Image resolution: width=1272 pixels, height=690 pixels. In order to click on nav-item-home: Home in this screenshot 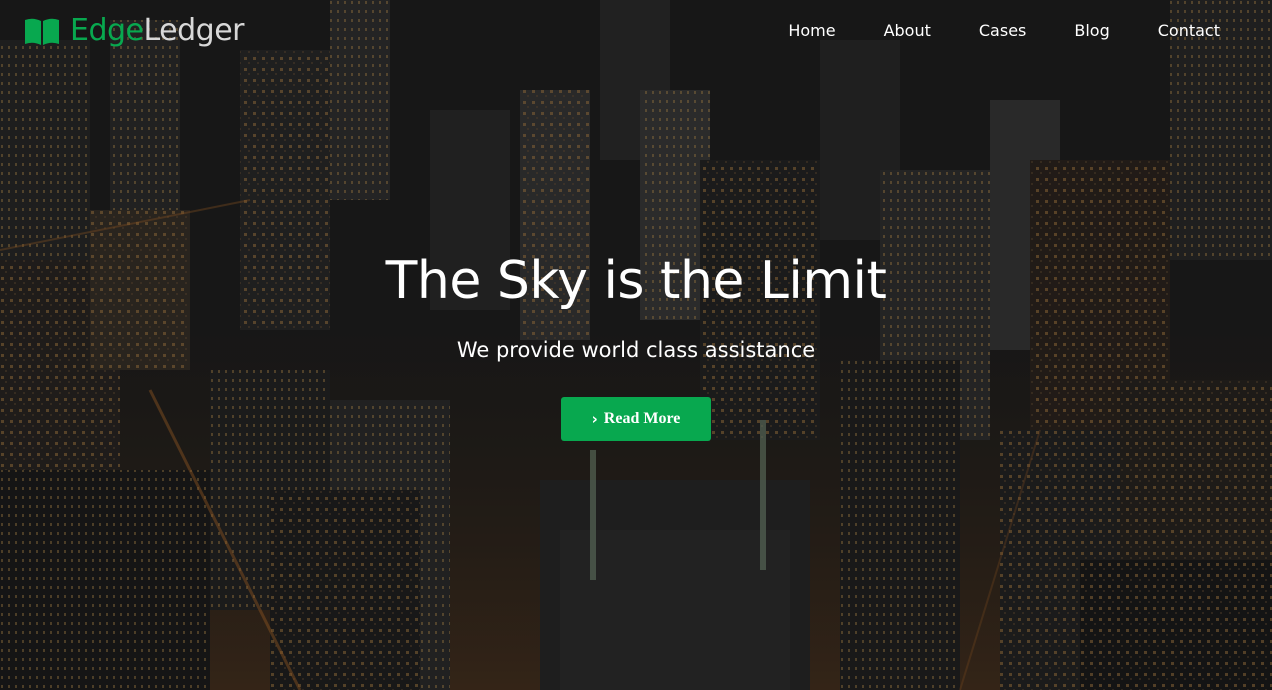, I will do `click(811, 31)`.